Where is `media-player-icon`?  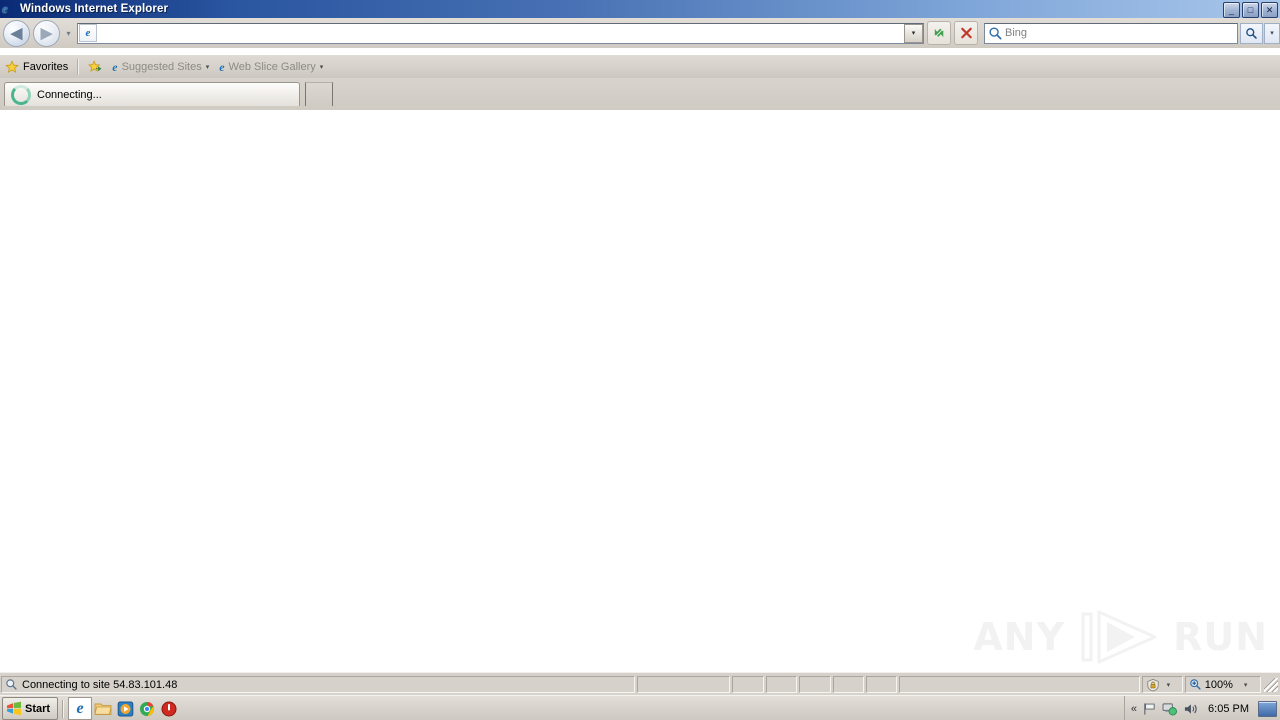 media-player-icon is located at coordinates (125, 708).